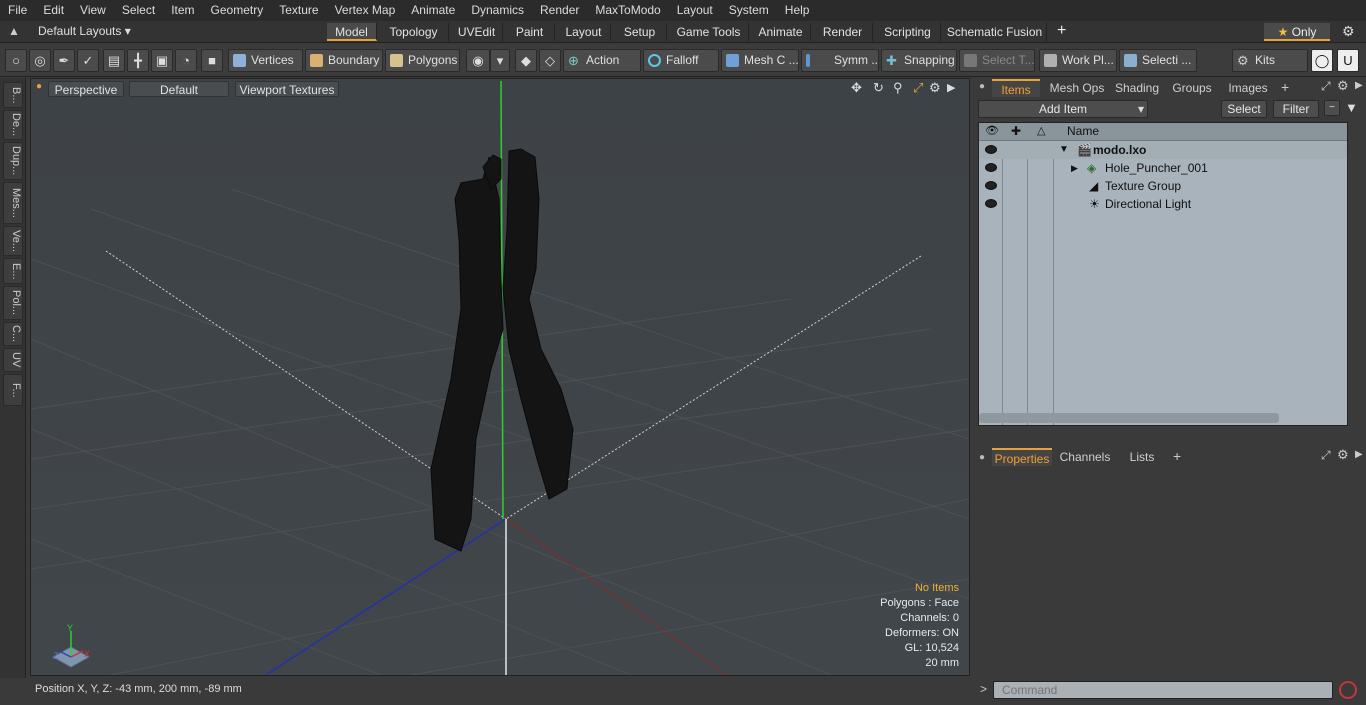 The width and height of the screenshot is (1366, 705). What do you see at coordinates (1332, 108) in the screenshot?
I see `collapse-list-icon: −` at bounding box center [1332, 108].